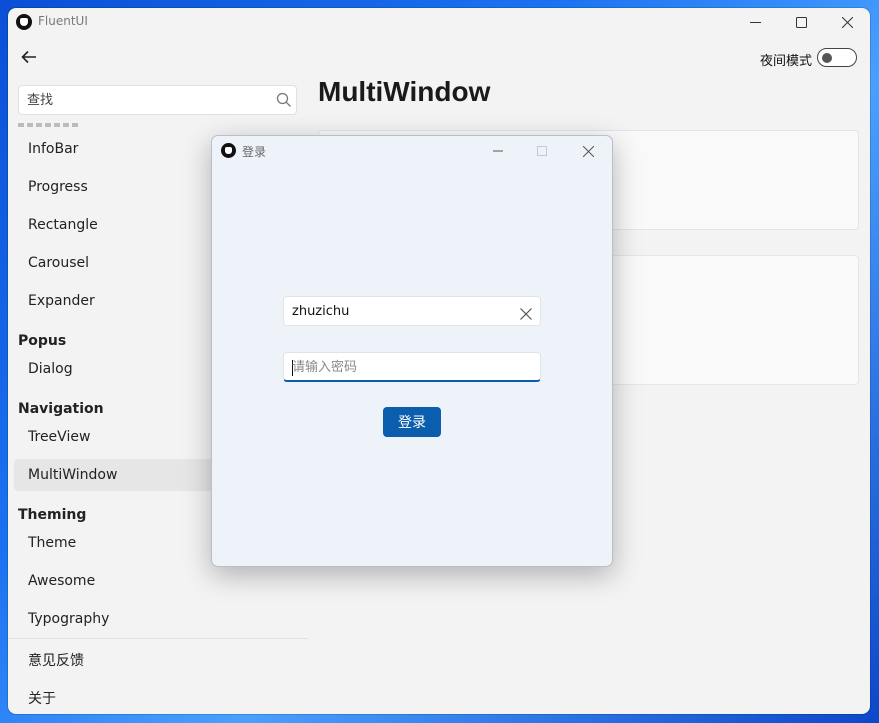 The width and height of the screenshot is (879, 723). I want to click on login-maximize-button, so click(542, 151).